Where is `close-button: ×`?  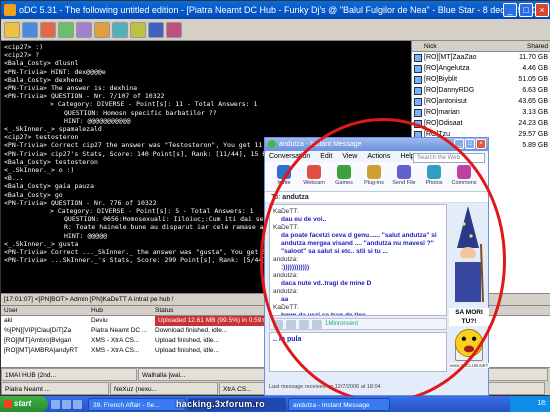 close-button: × is located at coordinates (542, 10).